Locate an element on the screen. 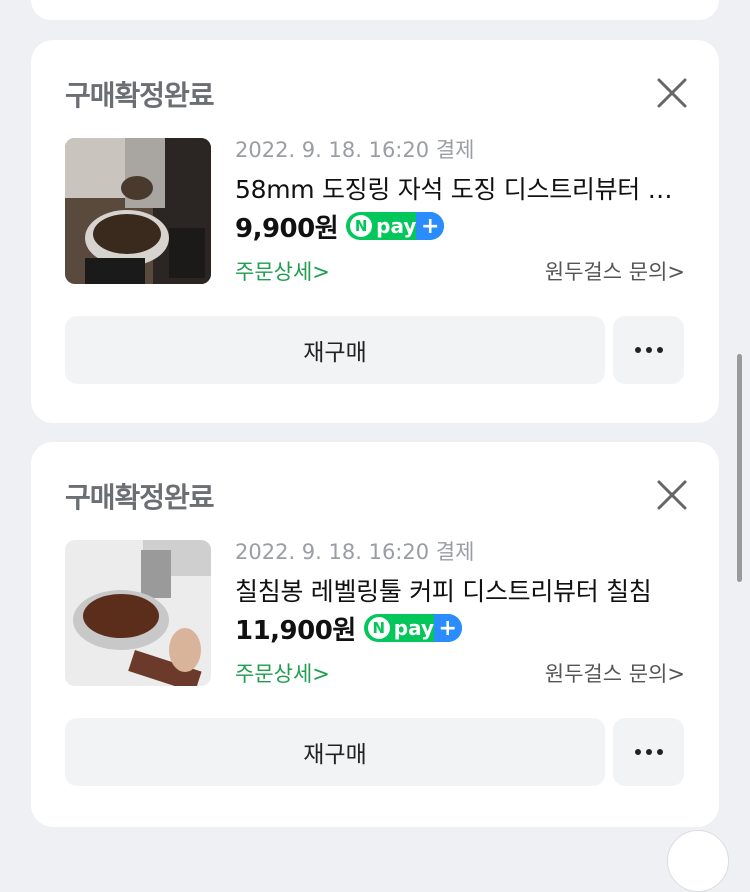 The height and width of the screenshot is (892, 750). previous-order-card is located at coordinates (375, 10).